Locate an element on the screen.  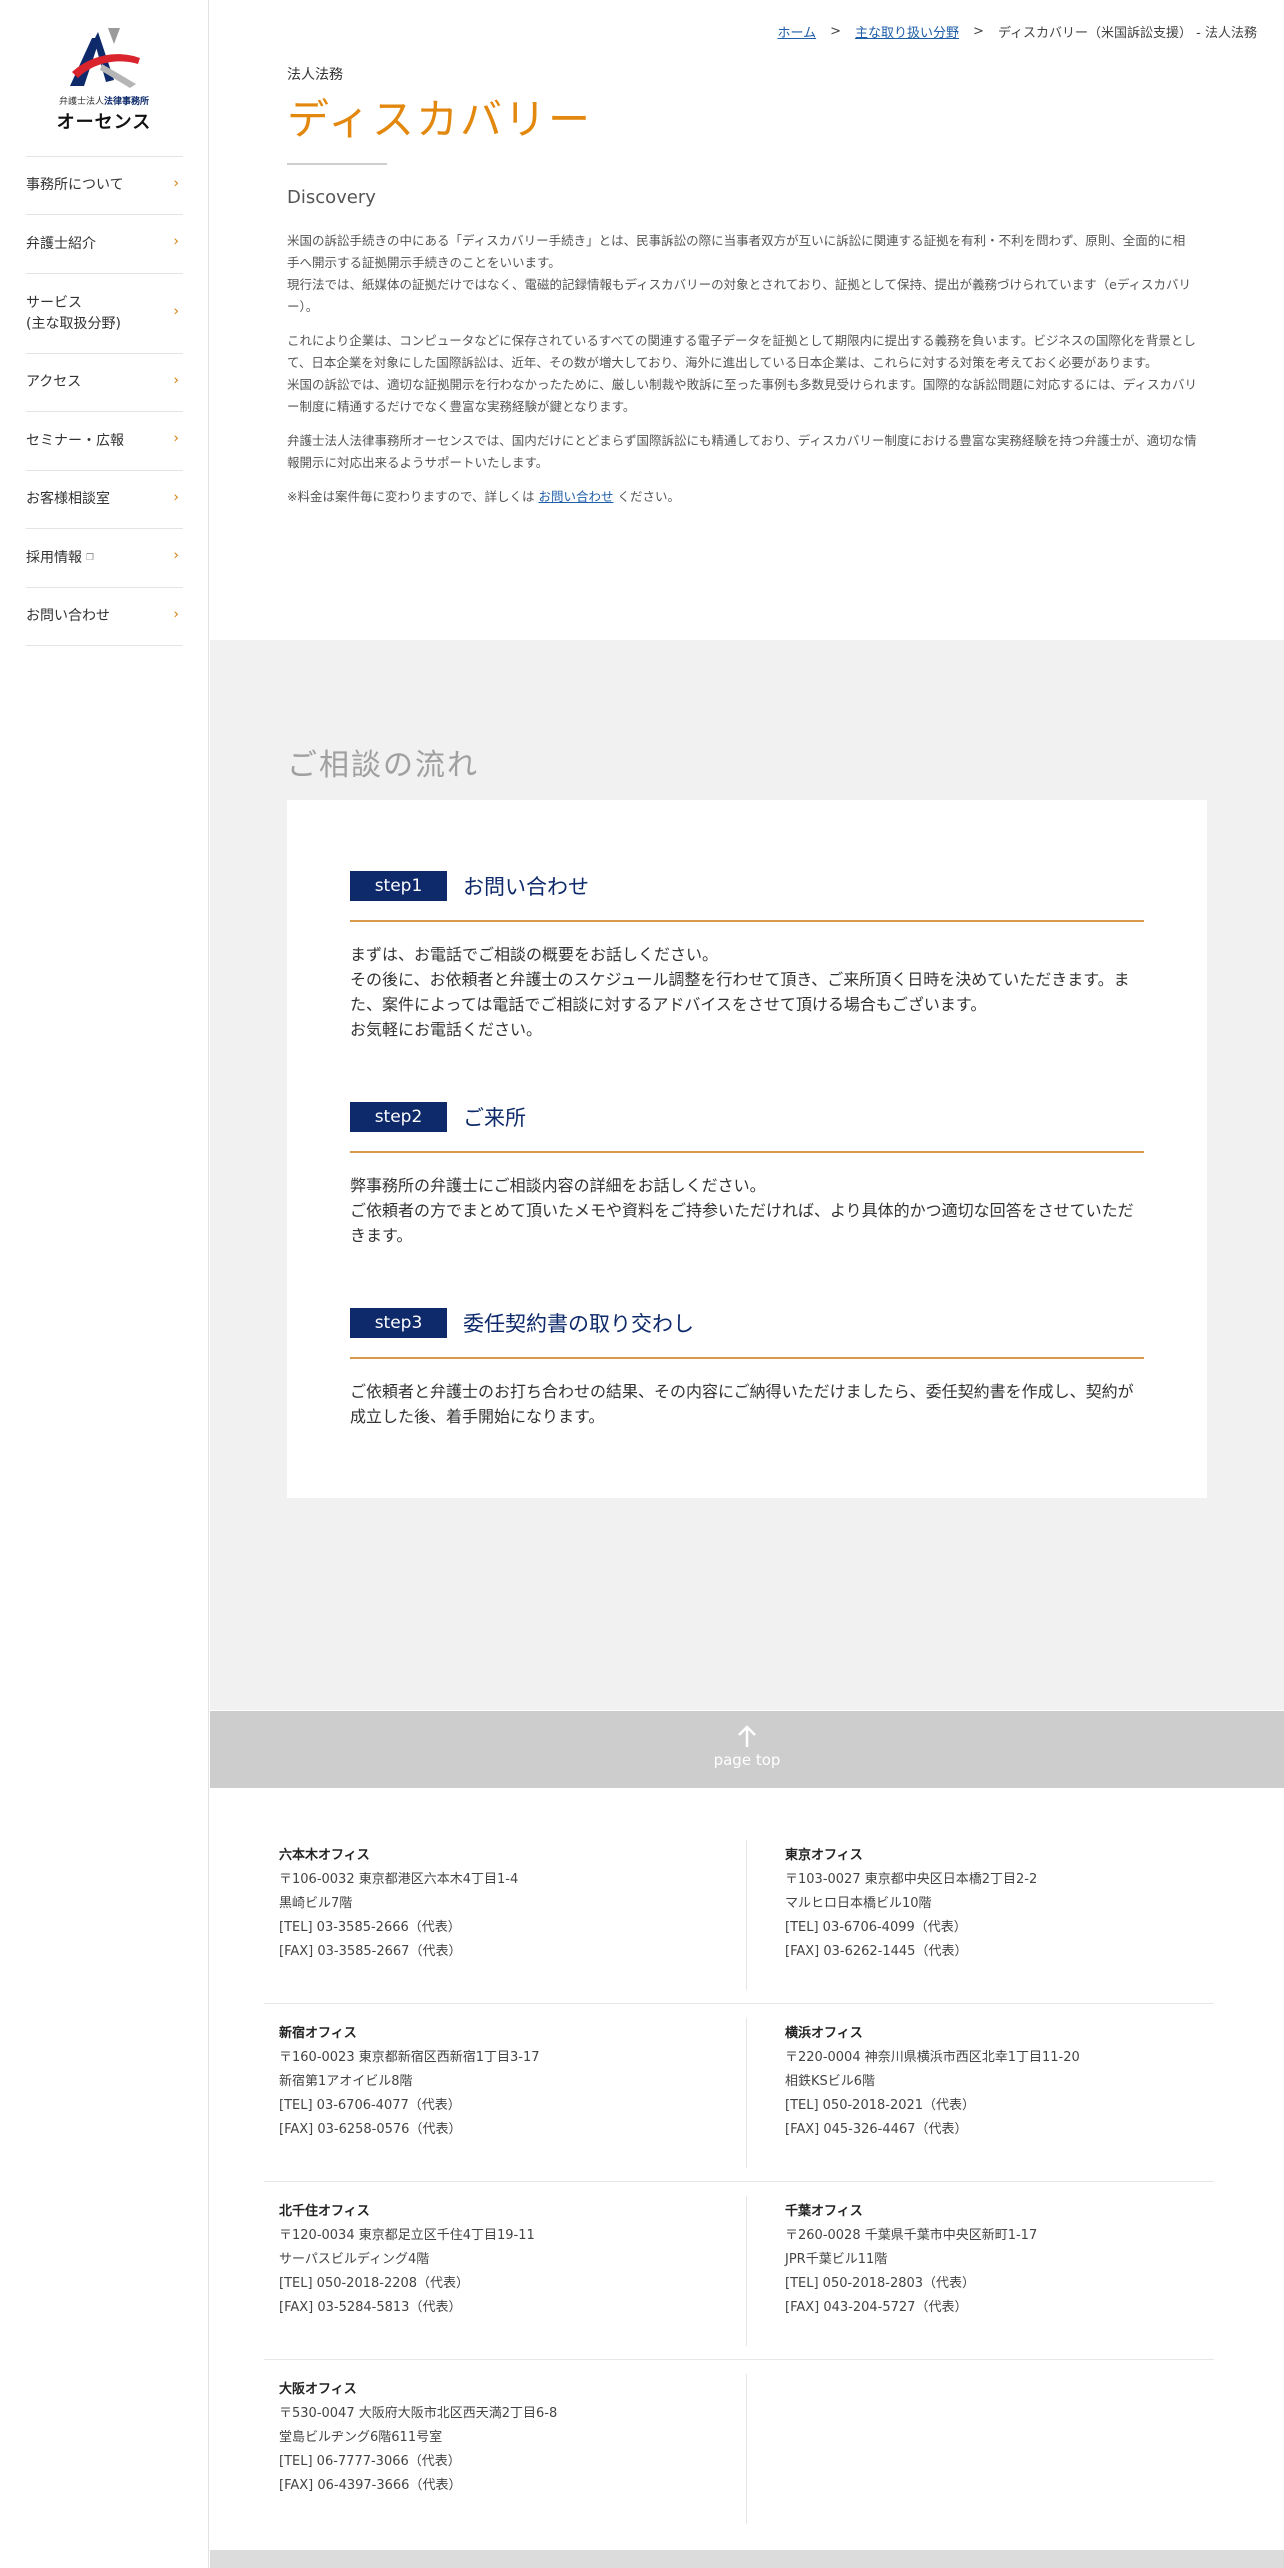
page-subtitle-en: Discovery is located at coordinates (331, 197).